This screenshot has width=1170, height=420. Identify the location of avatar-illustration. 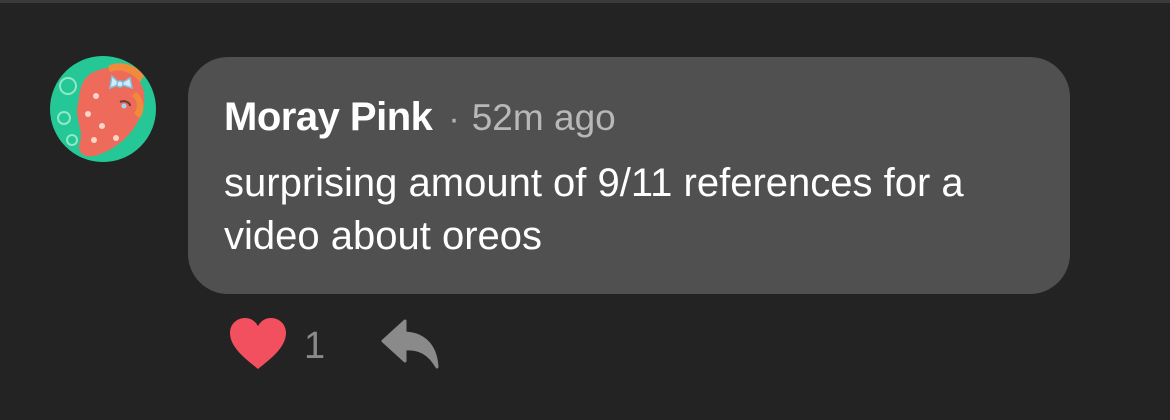
(103, 109).